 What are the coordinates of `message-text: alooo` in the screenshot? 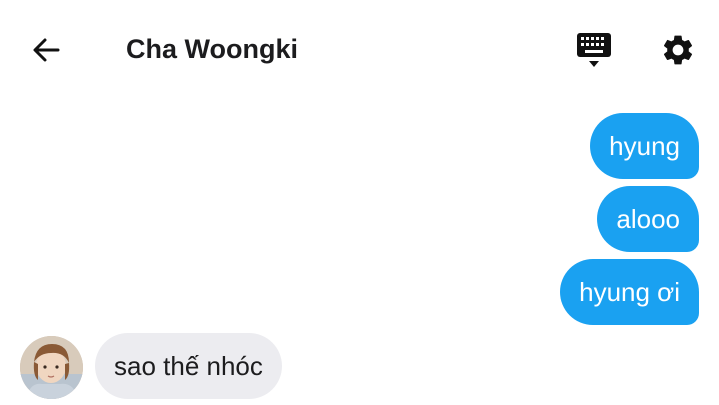 It's located at (648, 219).